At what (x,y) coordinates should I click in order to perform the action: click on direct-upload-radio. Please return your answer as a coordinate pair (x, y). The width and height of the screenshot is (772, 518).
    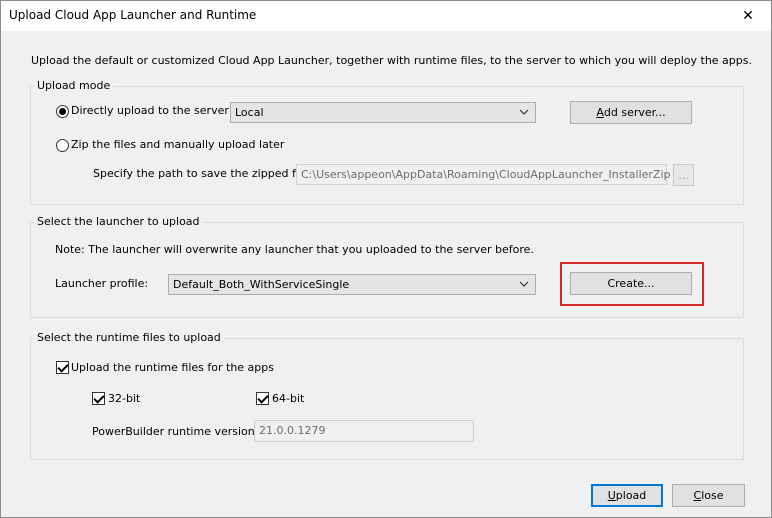
    Looking at the image, I should click on (62, 111).